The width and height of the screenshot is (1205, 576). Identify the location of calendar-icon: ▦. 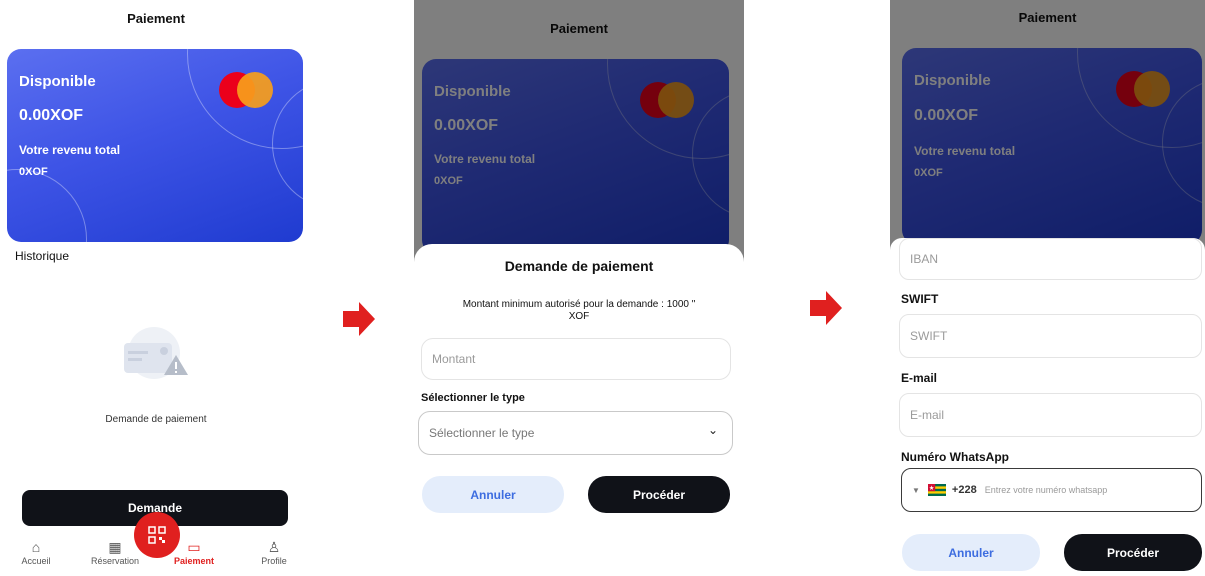
(115, 547).